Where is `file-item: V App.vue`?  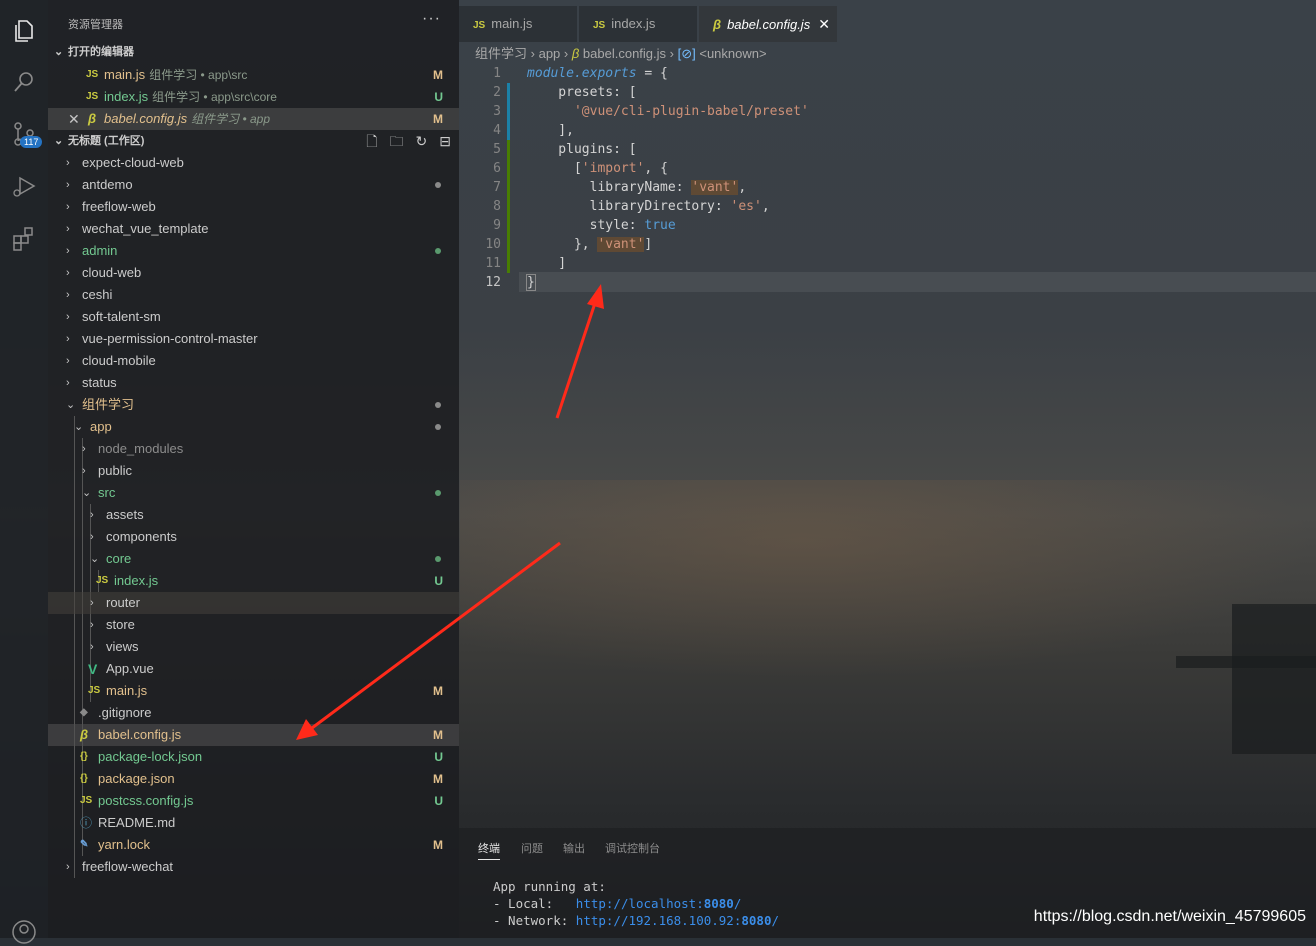 file-item: V App.vue is located at coordinates (253, 669).